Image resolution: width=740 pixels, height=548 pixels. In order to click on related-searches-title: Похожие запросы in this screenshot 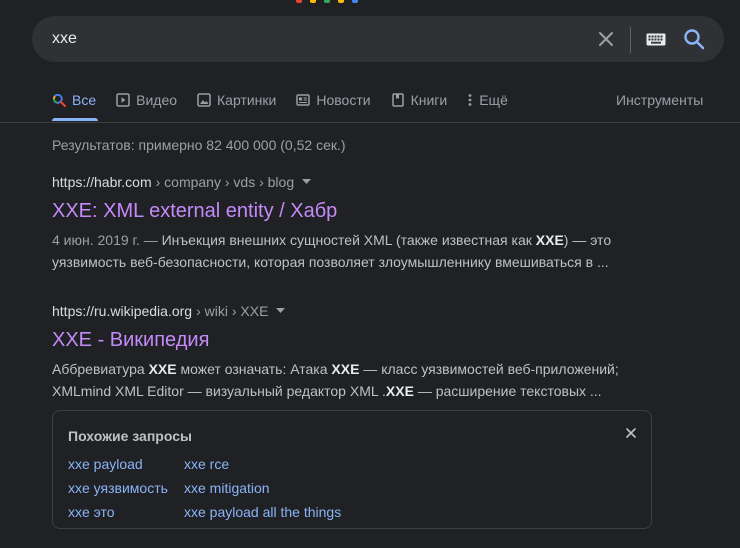, I will do `click(130, 436)`.